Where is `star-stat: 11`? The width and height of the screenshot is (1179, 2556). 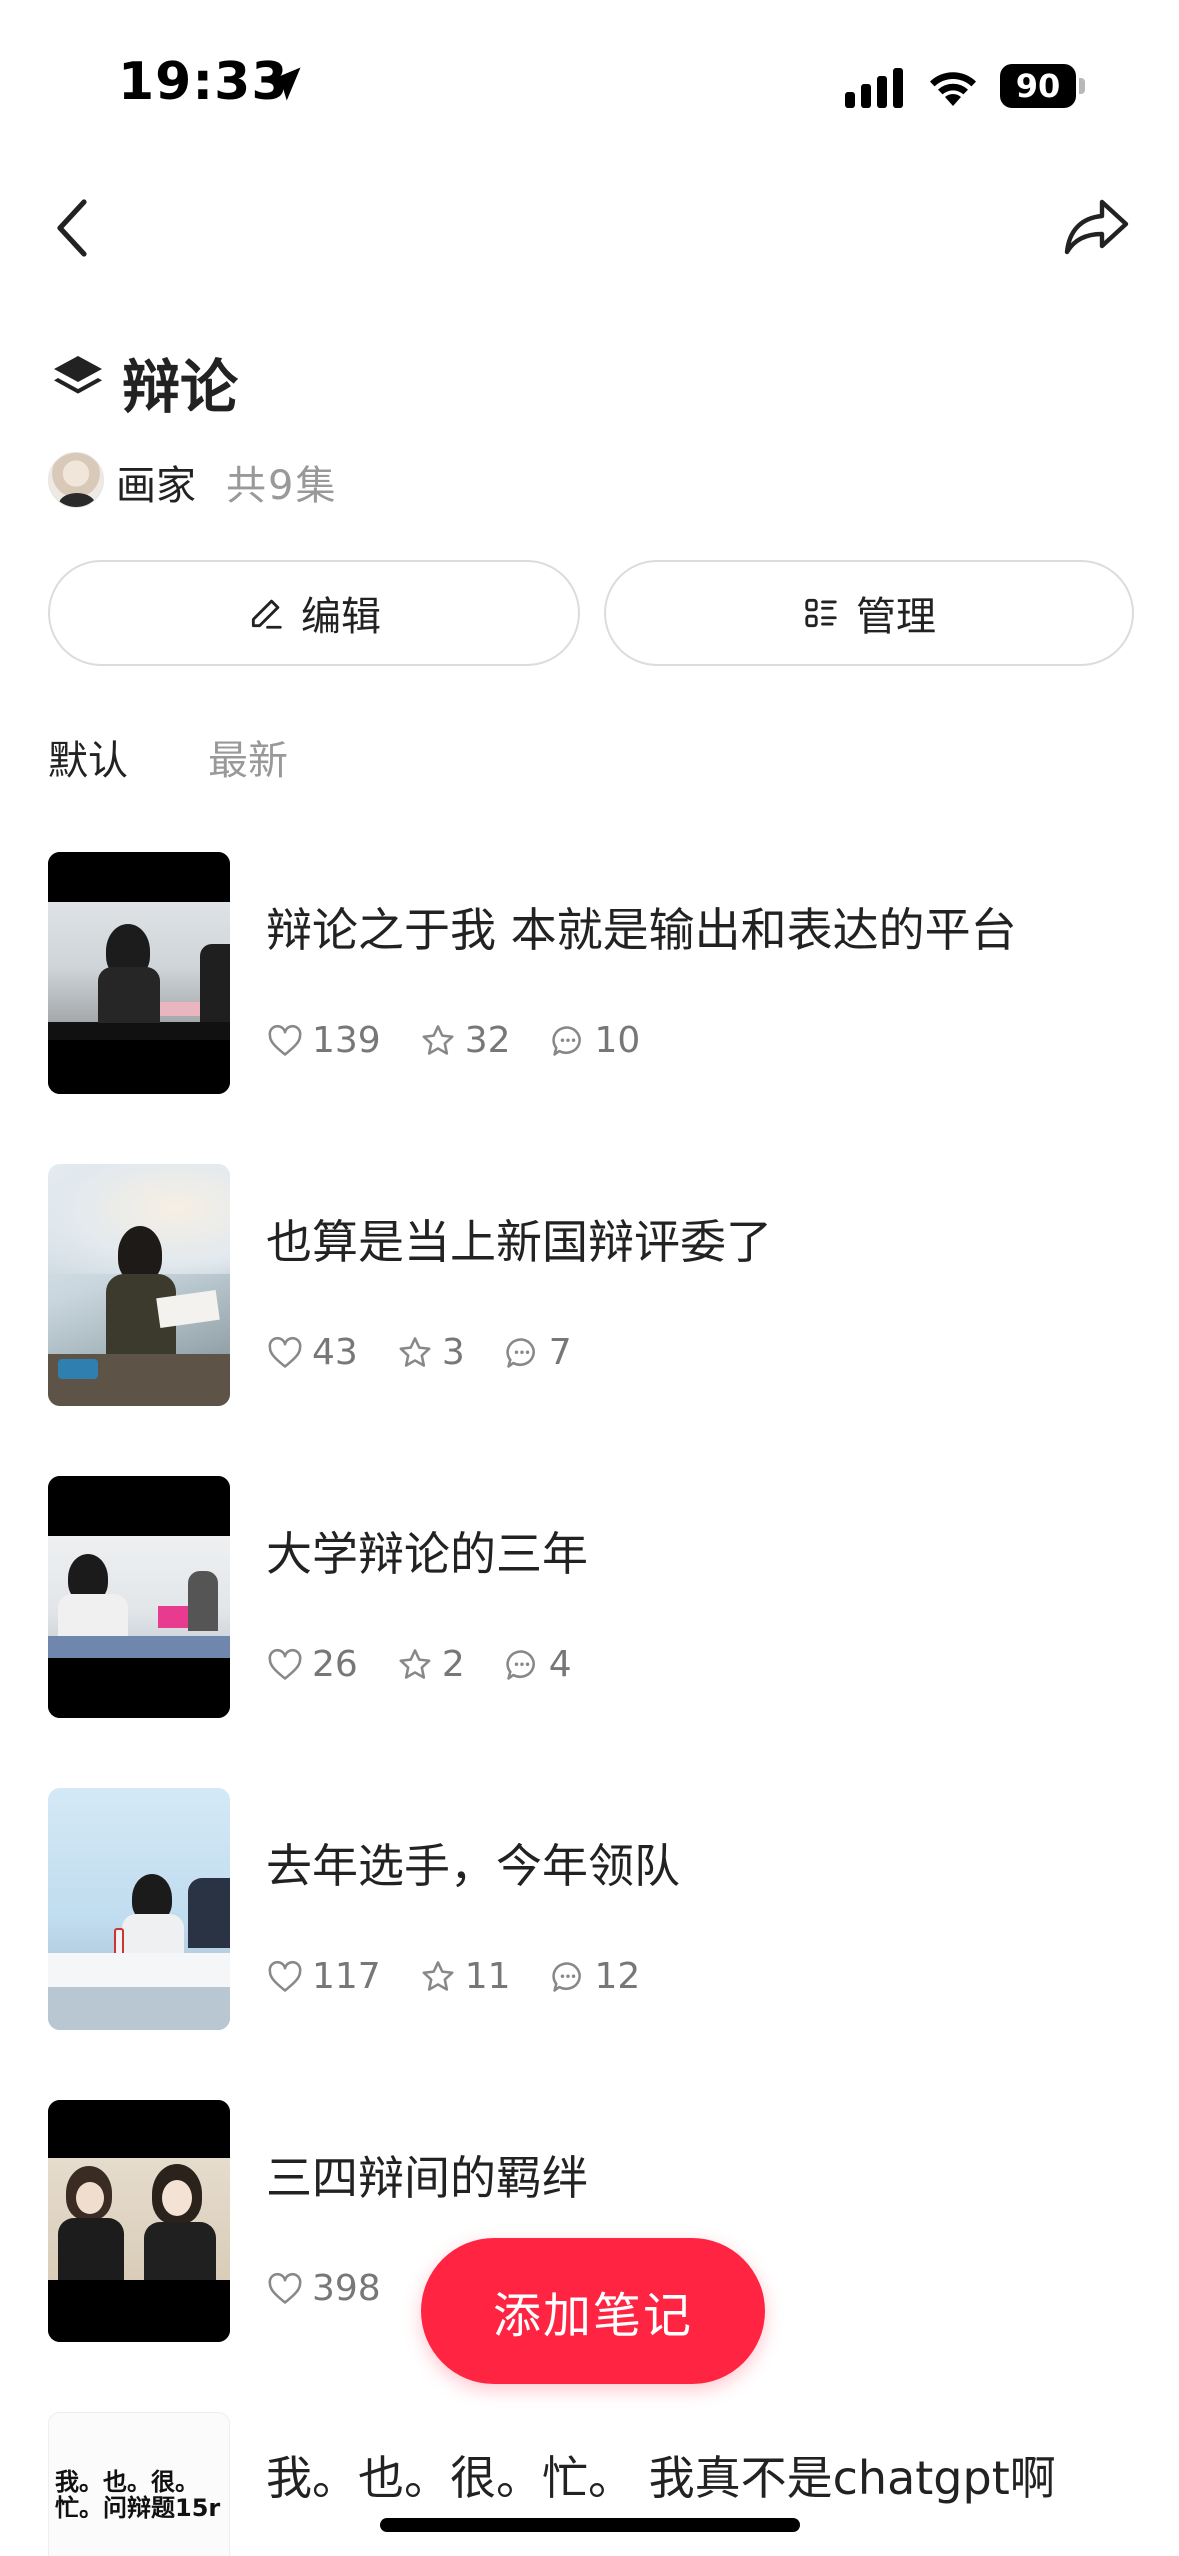
star-stat: 11 is located at coordinates (465, 1976).